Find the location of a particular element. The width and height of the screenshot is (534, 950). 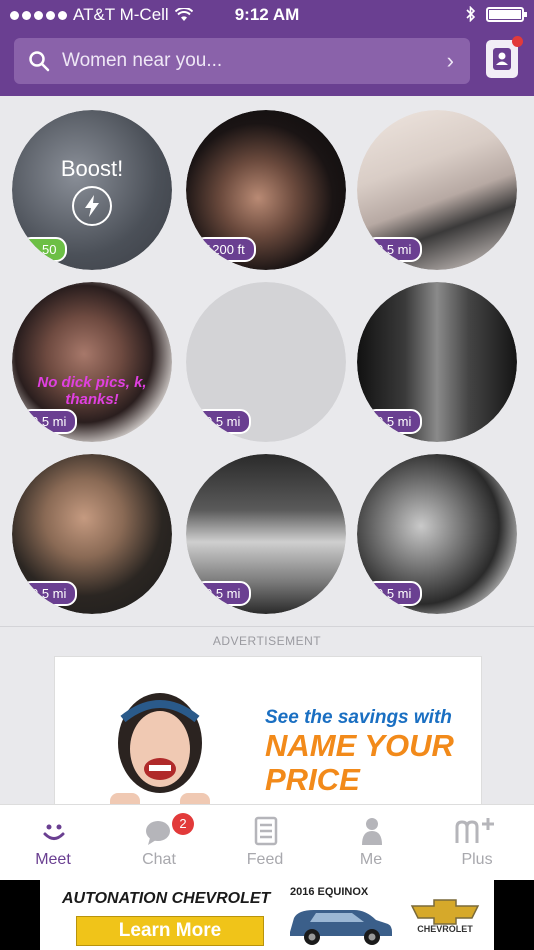

notification-dot is located at coordinates (517, 41).